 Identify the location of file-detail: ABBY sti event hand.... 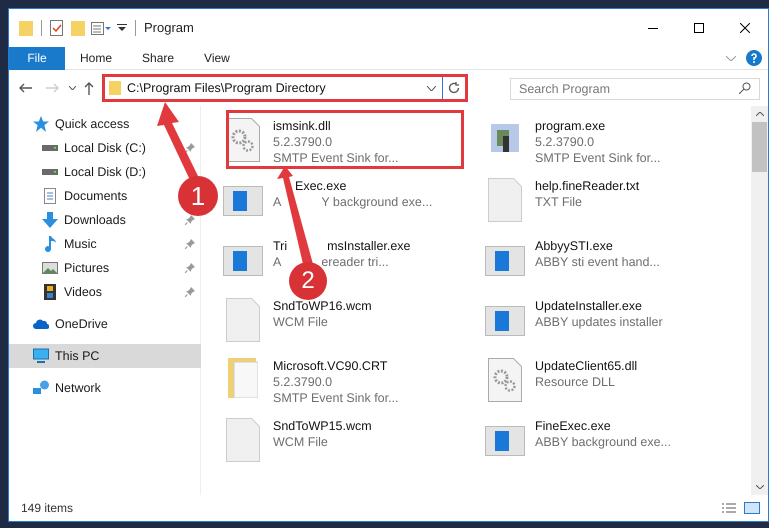
(597, 262).